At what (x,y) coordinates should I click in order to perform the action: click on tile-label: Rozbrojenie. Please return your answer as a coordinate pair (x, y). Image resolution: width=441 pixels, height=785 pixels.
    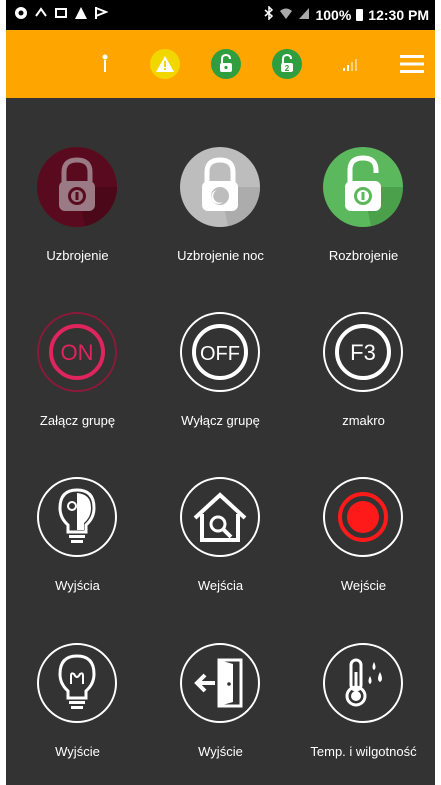
    Looking at the image, I should click on (363, 255).